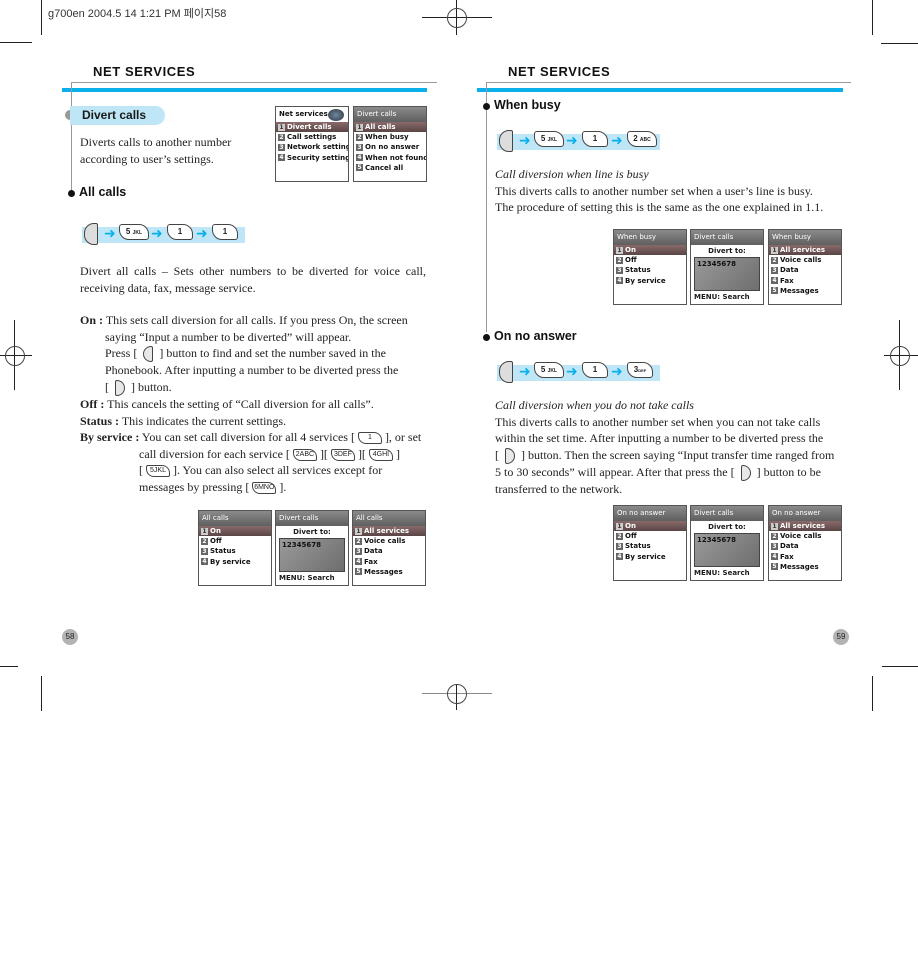 This screenshot has height=954, width=918. What do you see at coordinates (318, 157) in the screenshot?
I see `menu-item-label: Security settings` at bounding box center [318, 157].